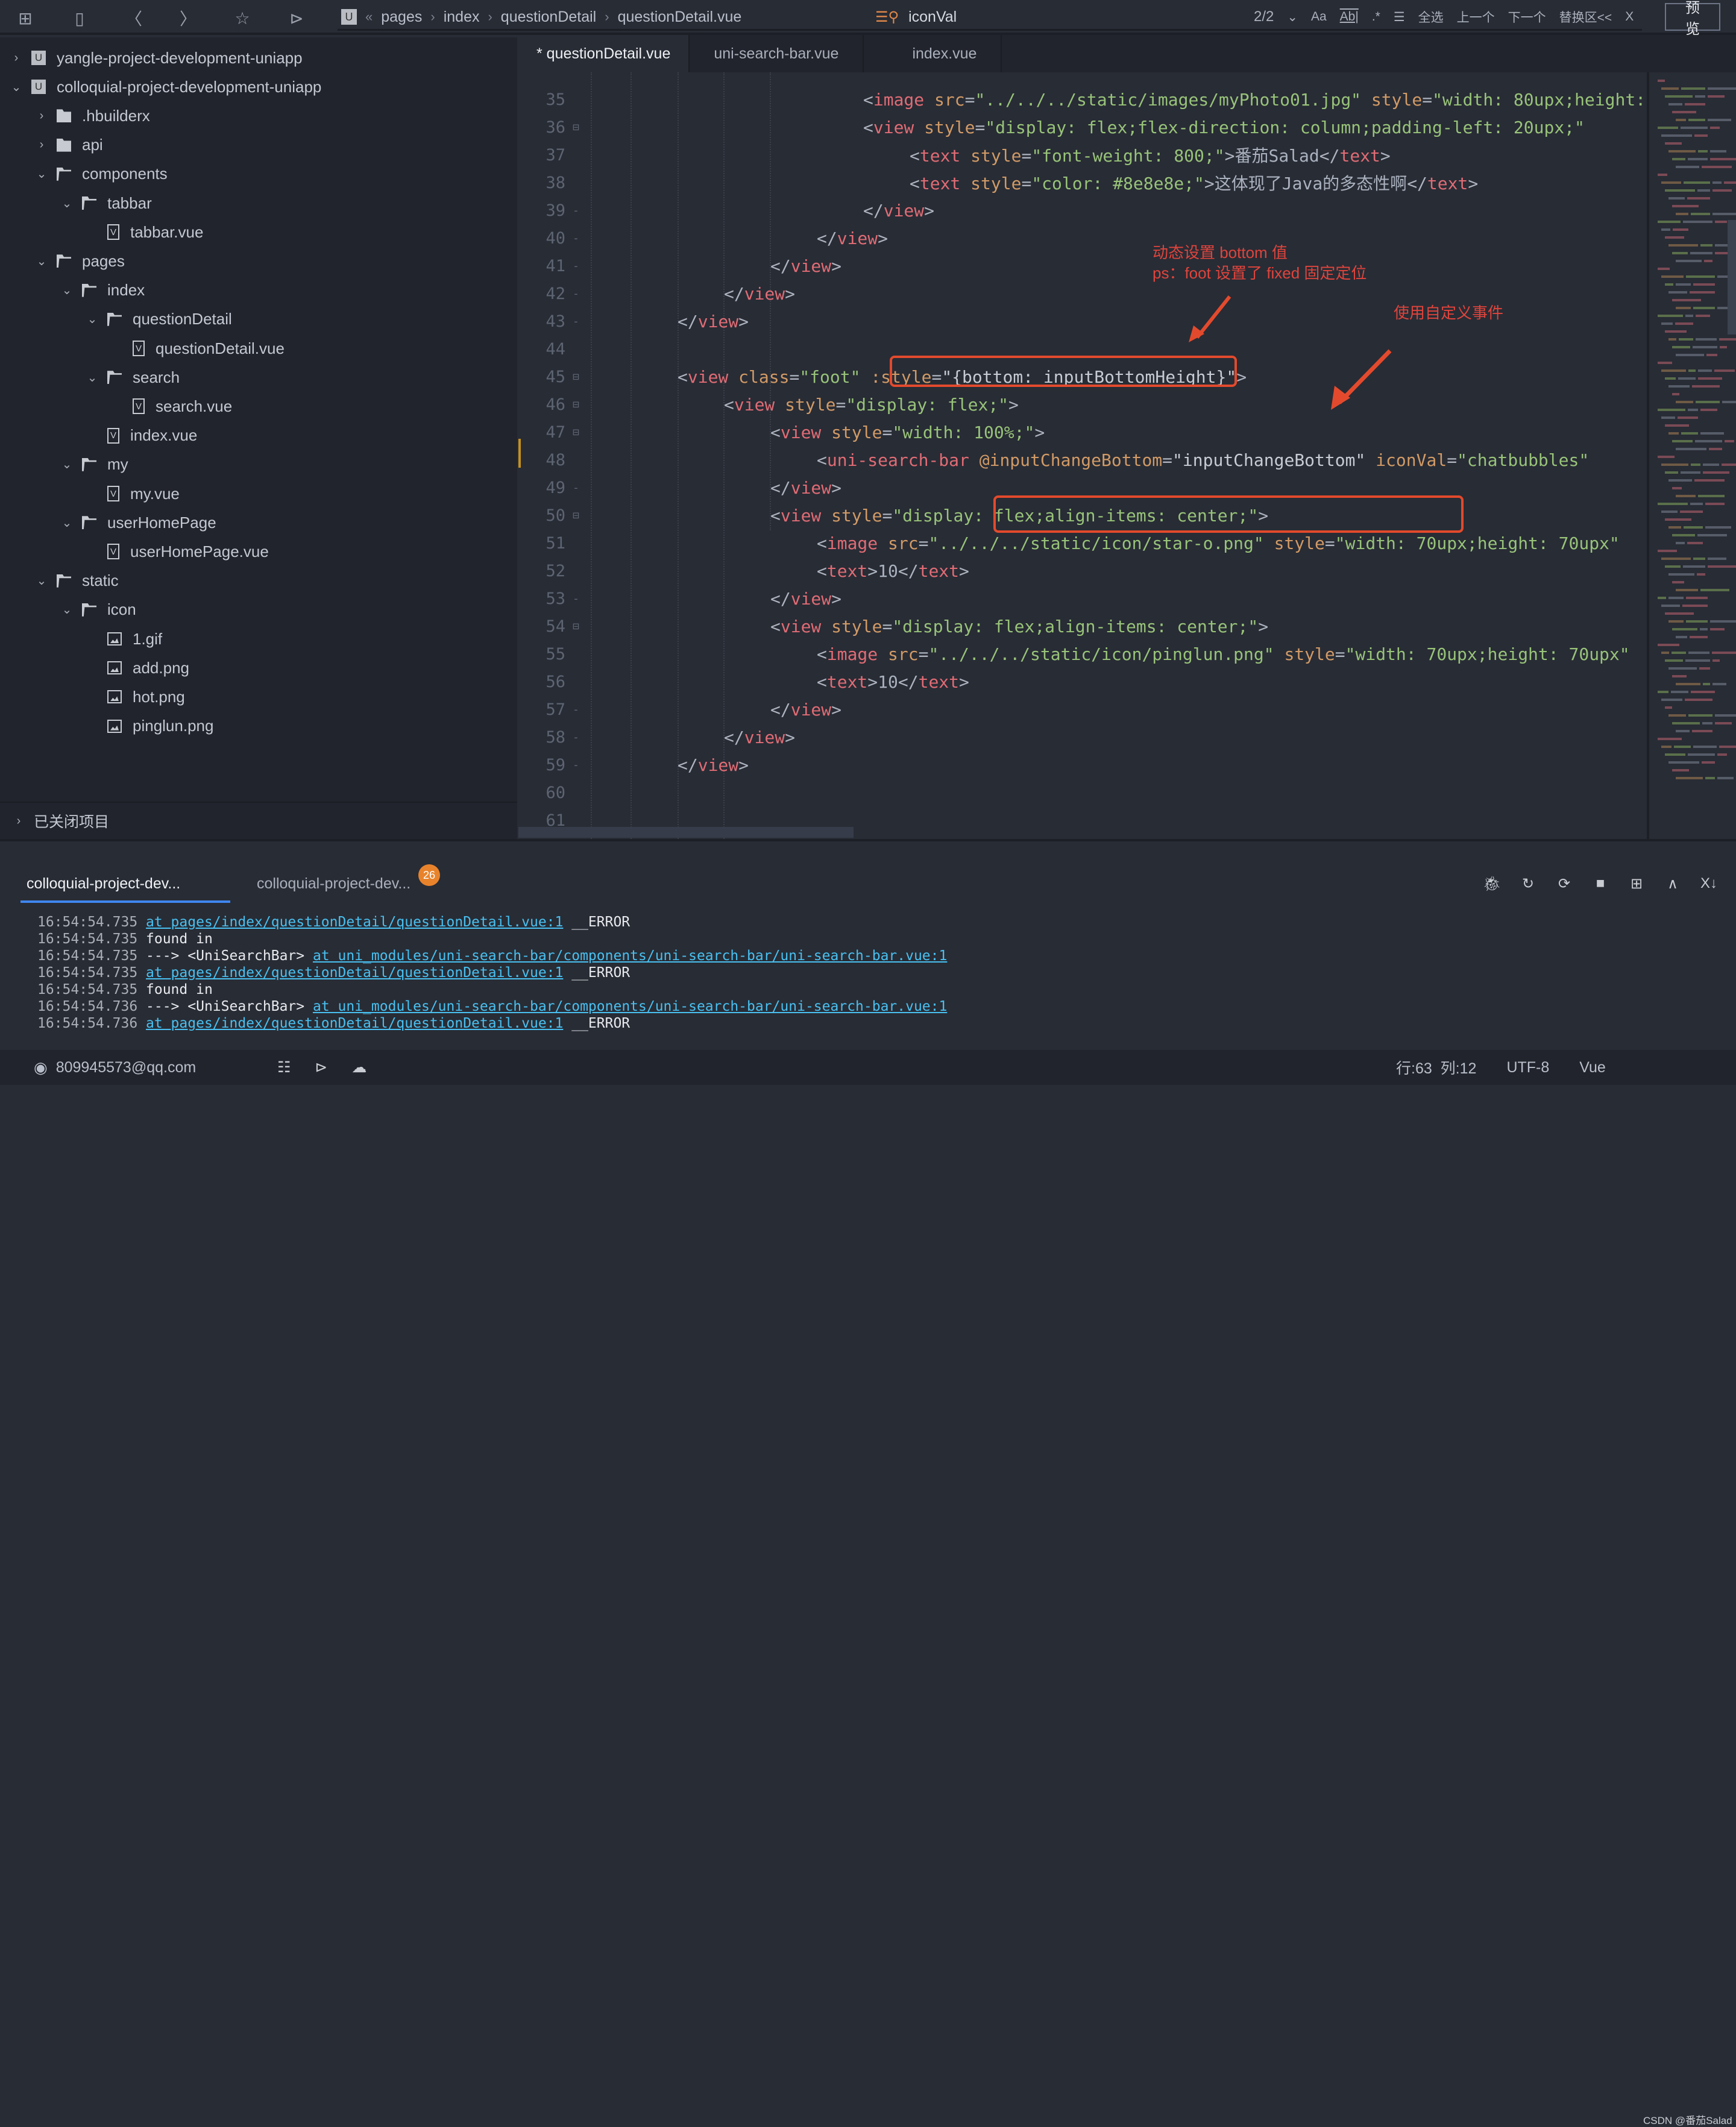 The width and height of the screenshot is (1736, 2127). Describe the element at coordinates (84, 175) in the screenshot. I see `tree-item: ⌄ components` at that location.